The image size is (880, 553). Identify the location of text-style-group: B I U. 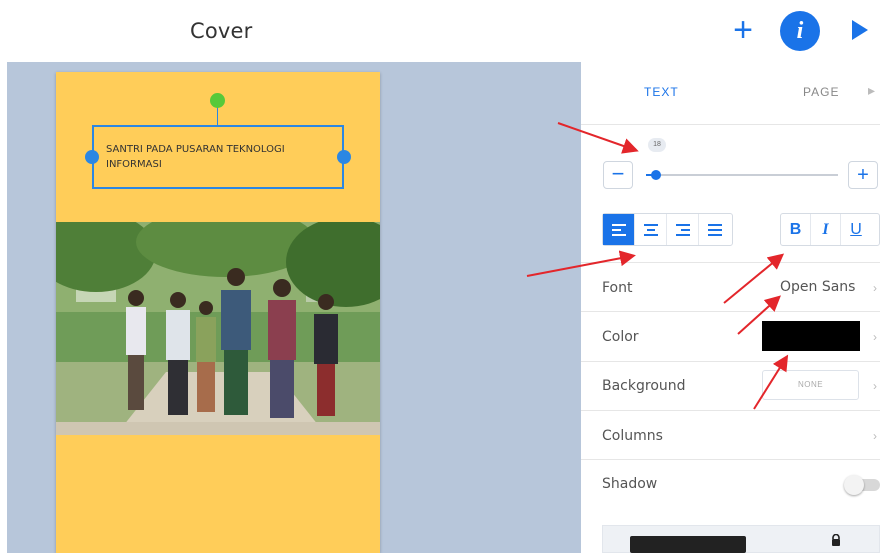
(830, 229).